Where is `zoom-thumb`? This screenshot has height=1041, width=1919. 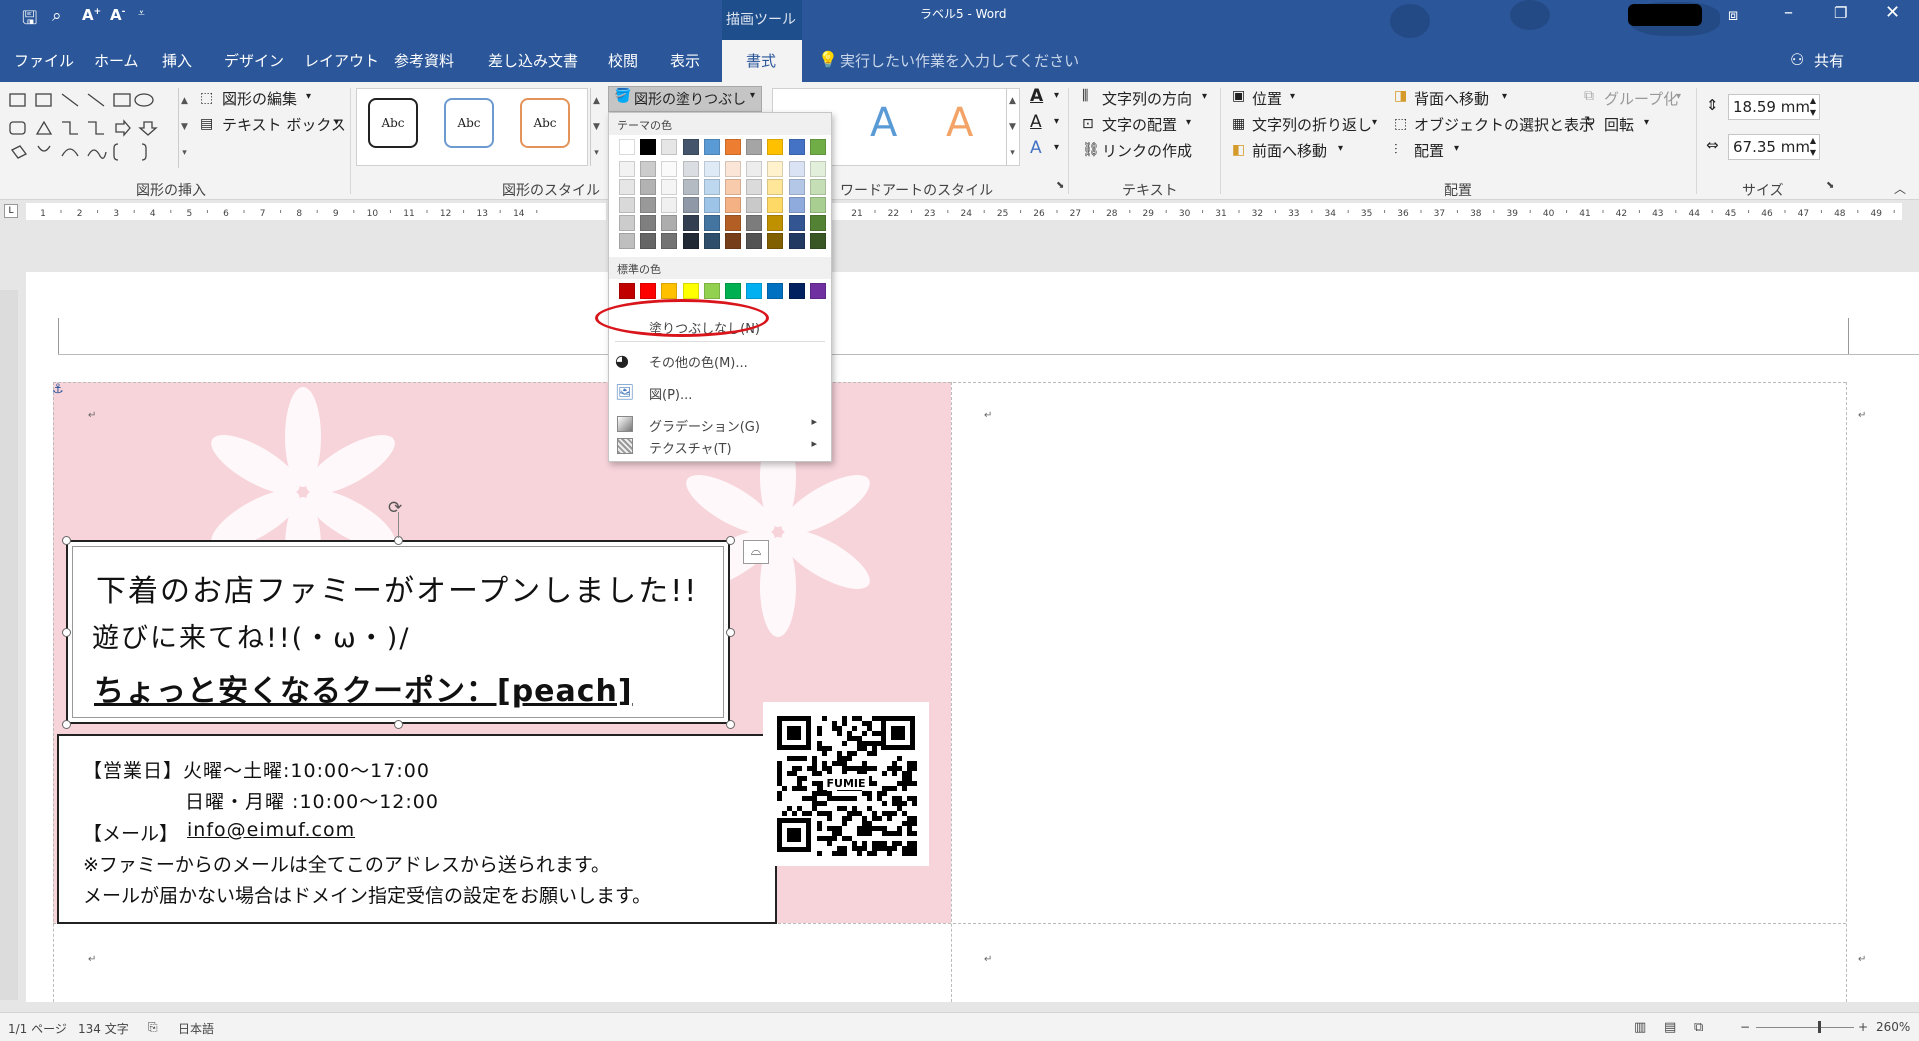 zoom-thumb is located at coordinates (1819, 1027).